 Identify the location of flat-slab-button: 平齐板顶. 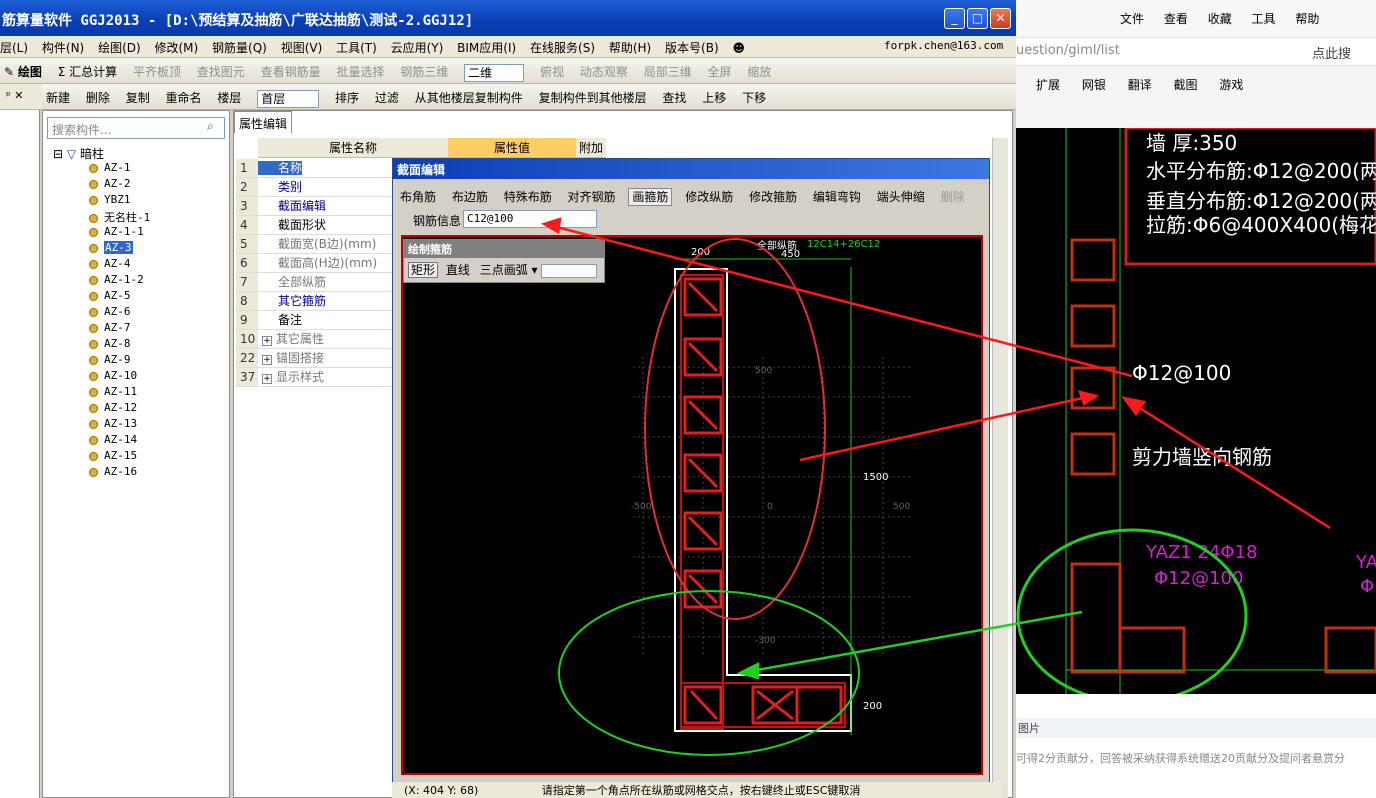
(157, 72).